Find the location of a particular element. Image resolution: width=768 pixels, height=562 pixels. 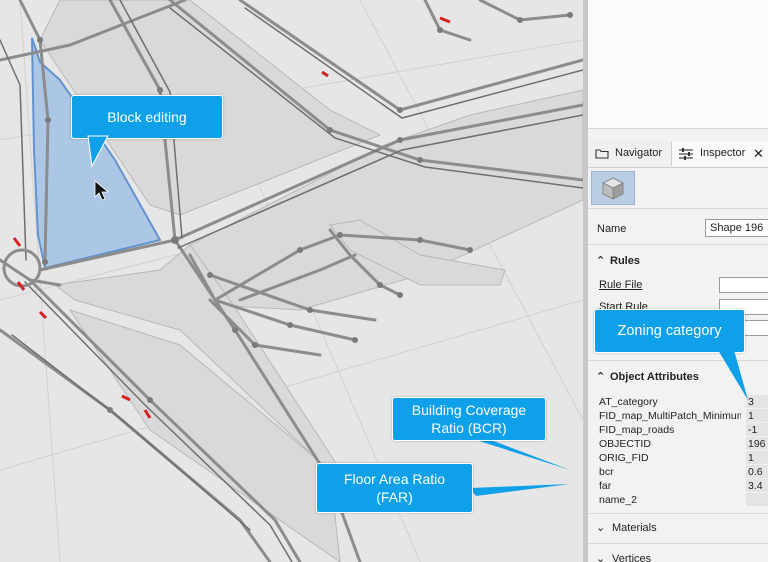

bcr-callout: Building Coverage Ratio (BCR) is located at coordinates (469, 419).